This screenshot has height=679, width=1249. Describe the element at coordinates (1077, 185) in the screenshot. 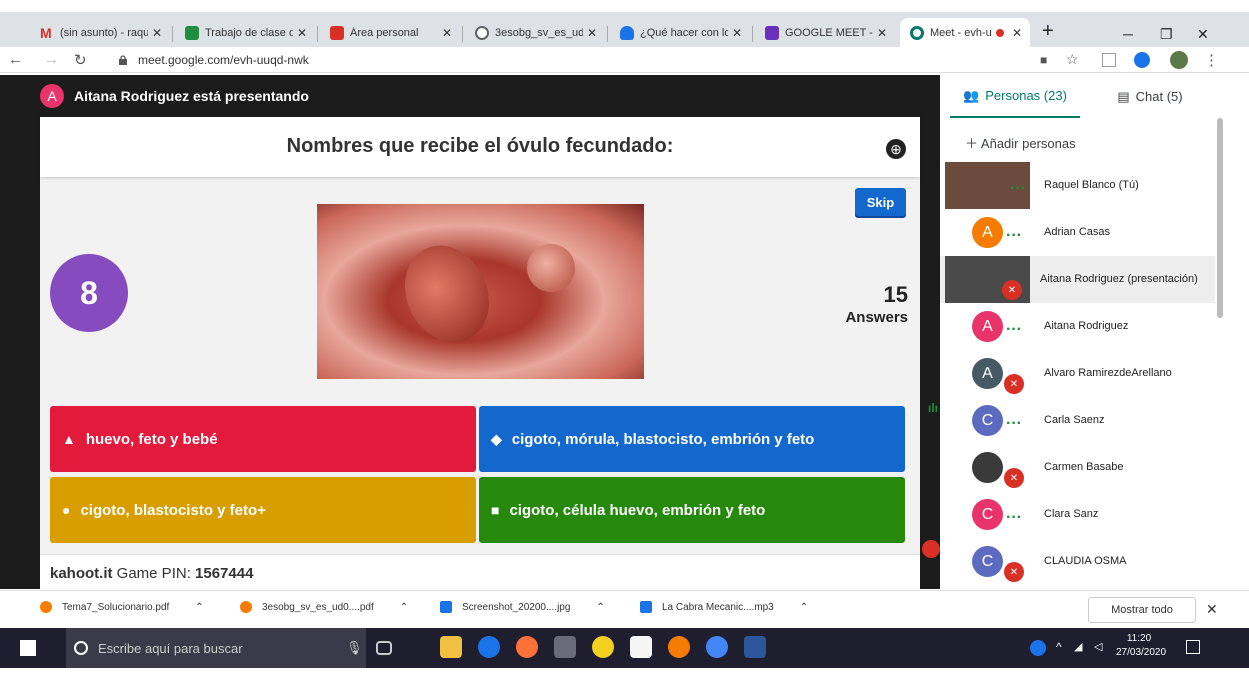

I see `participant-row: ··· Raquel Blanco (Tú)` at that location.